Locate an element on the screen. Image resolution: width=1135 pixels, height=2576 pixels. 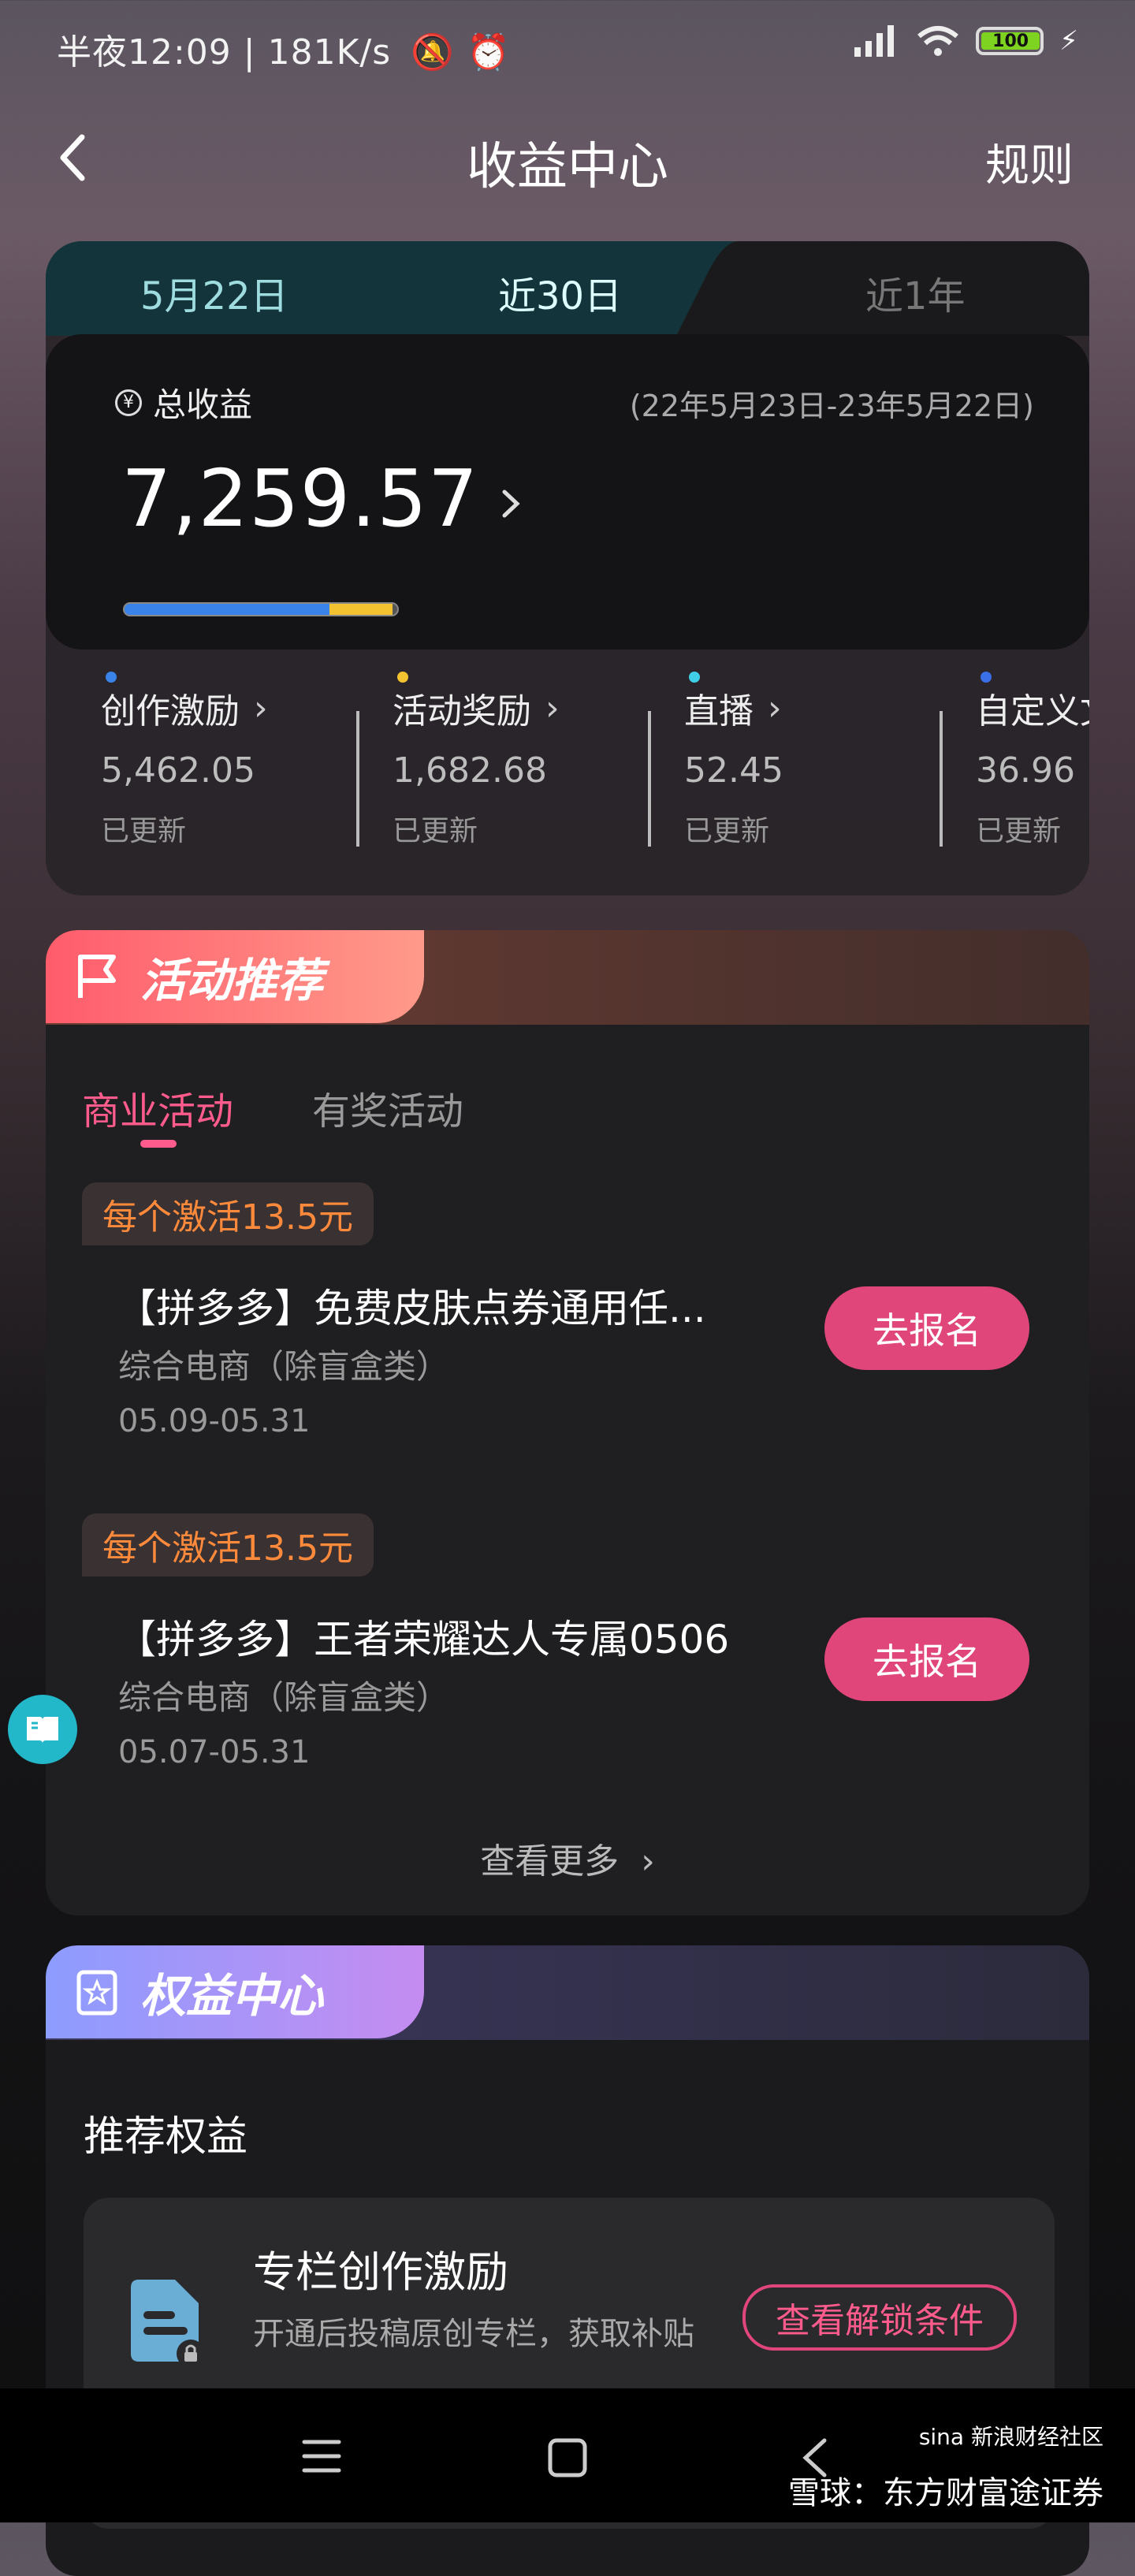
activity-item-date: 05.07-05.31 is located at coordinates (214, 1752).